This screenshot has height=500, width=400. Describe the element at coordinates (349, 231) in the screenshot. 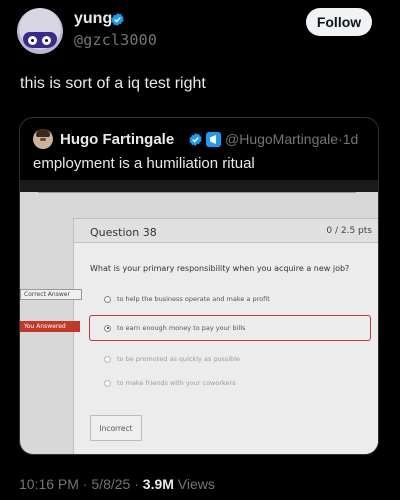

I see `question-points: 0 / 2.5 pts` at that location.